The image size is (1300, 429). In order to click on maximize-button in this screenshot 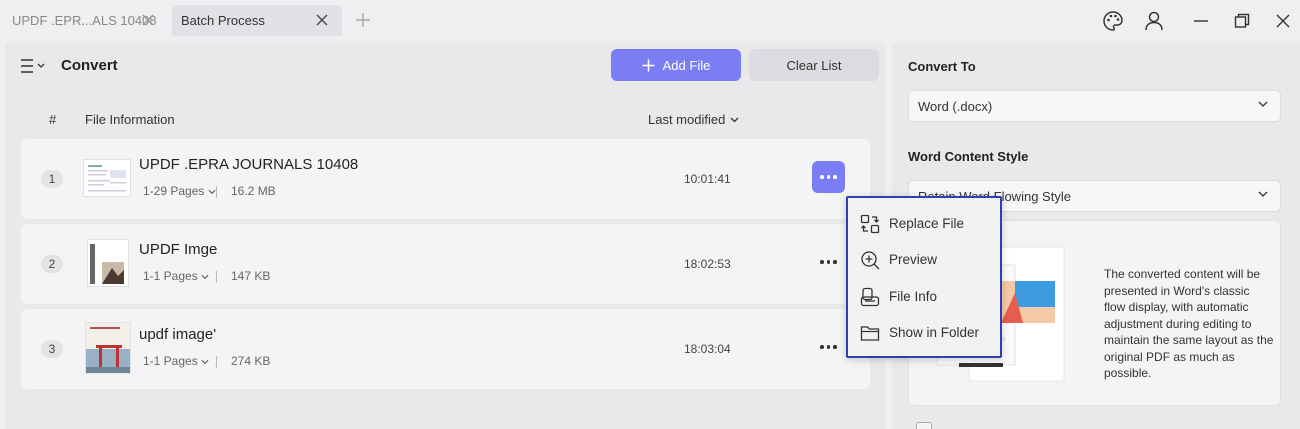, I will do `click(1242, 21)`.